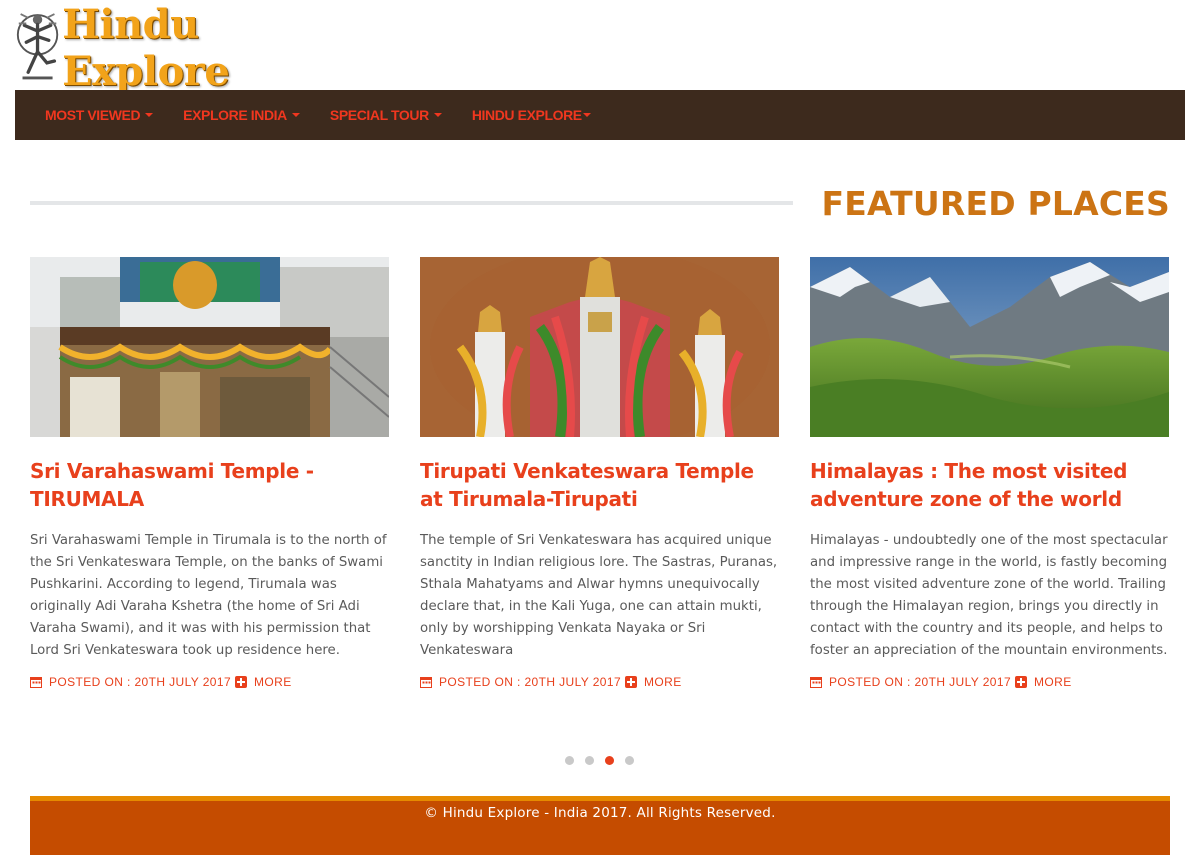 The image size is (1203, 855). What do you see at coordinates (209, 485) in the screenshot?
I see `card-title: Sri Varahaswami Temple - TIRUMALA` at bounding box center [209, 485].